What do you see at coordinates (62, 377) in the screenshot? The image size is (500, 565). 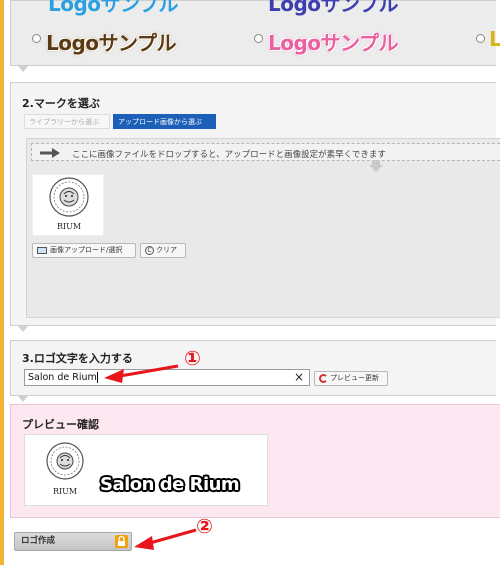 I see `logo-text-input-value: Salon de Rium` at bounding box center [62, 377].